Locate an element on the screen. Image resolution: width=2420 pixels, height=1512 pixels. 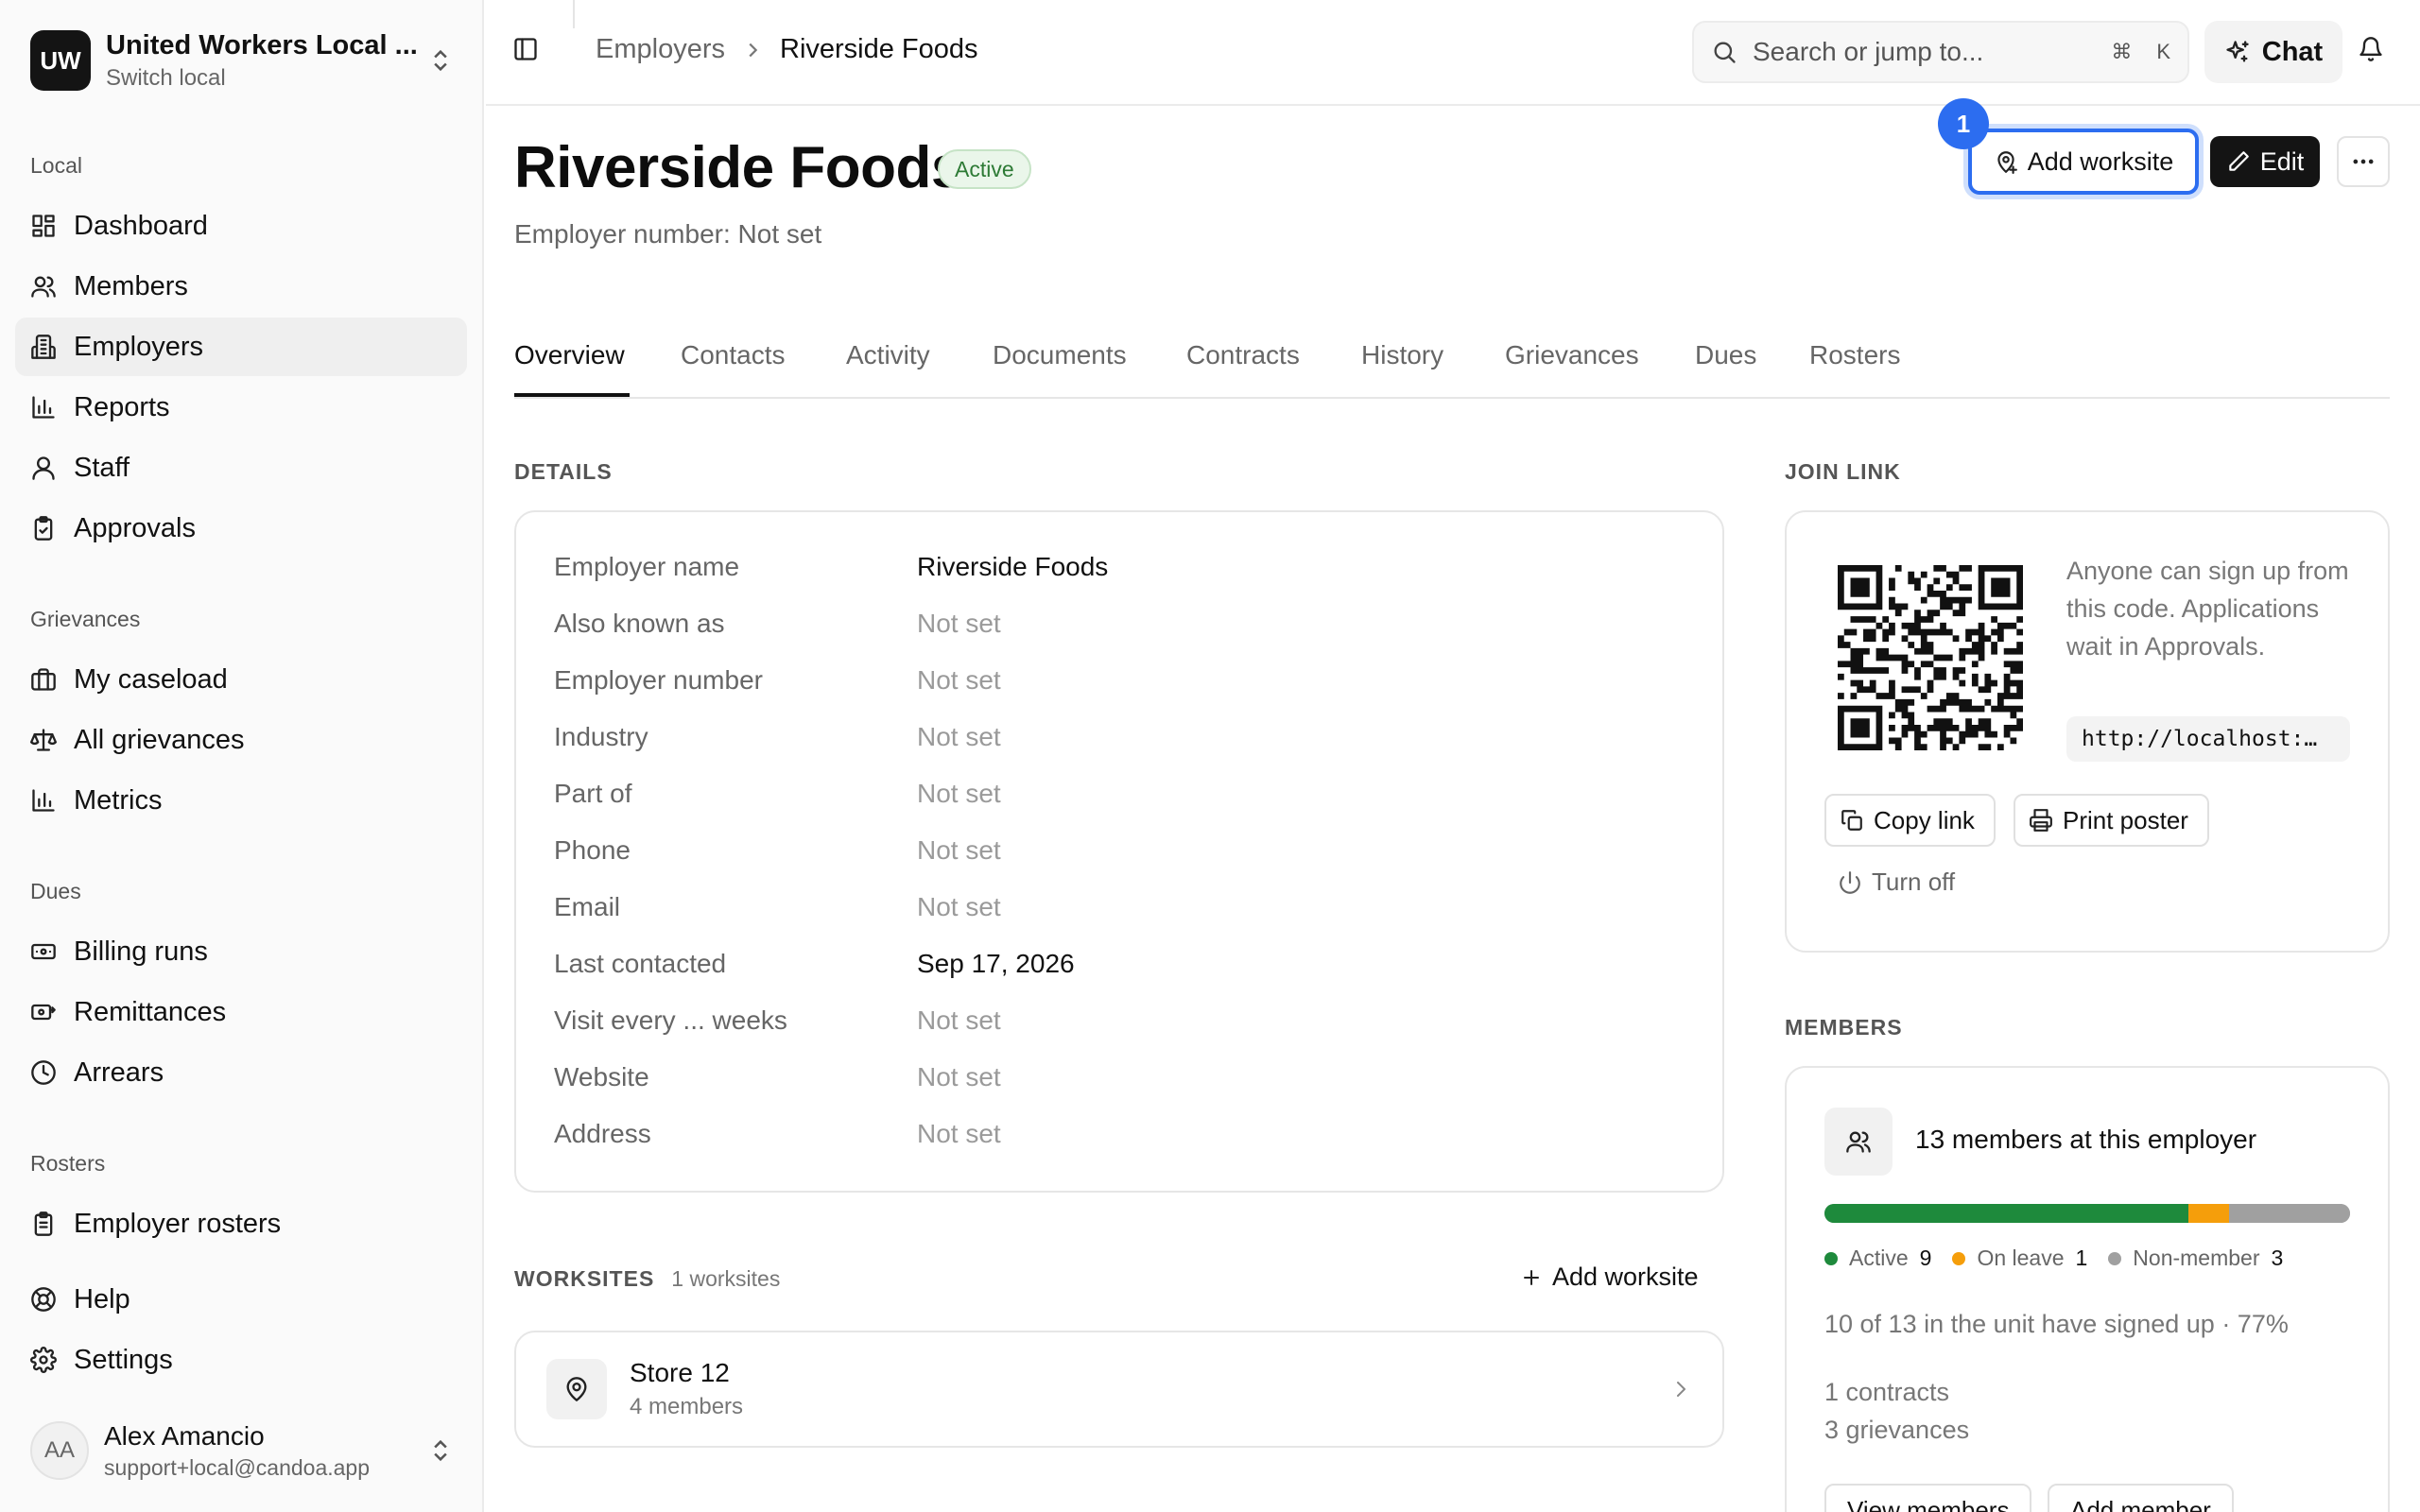
notifications-button is located at coordinates (2371, 49).